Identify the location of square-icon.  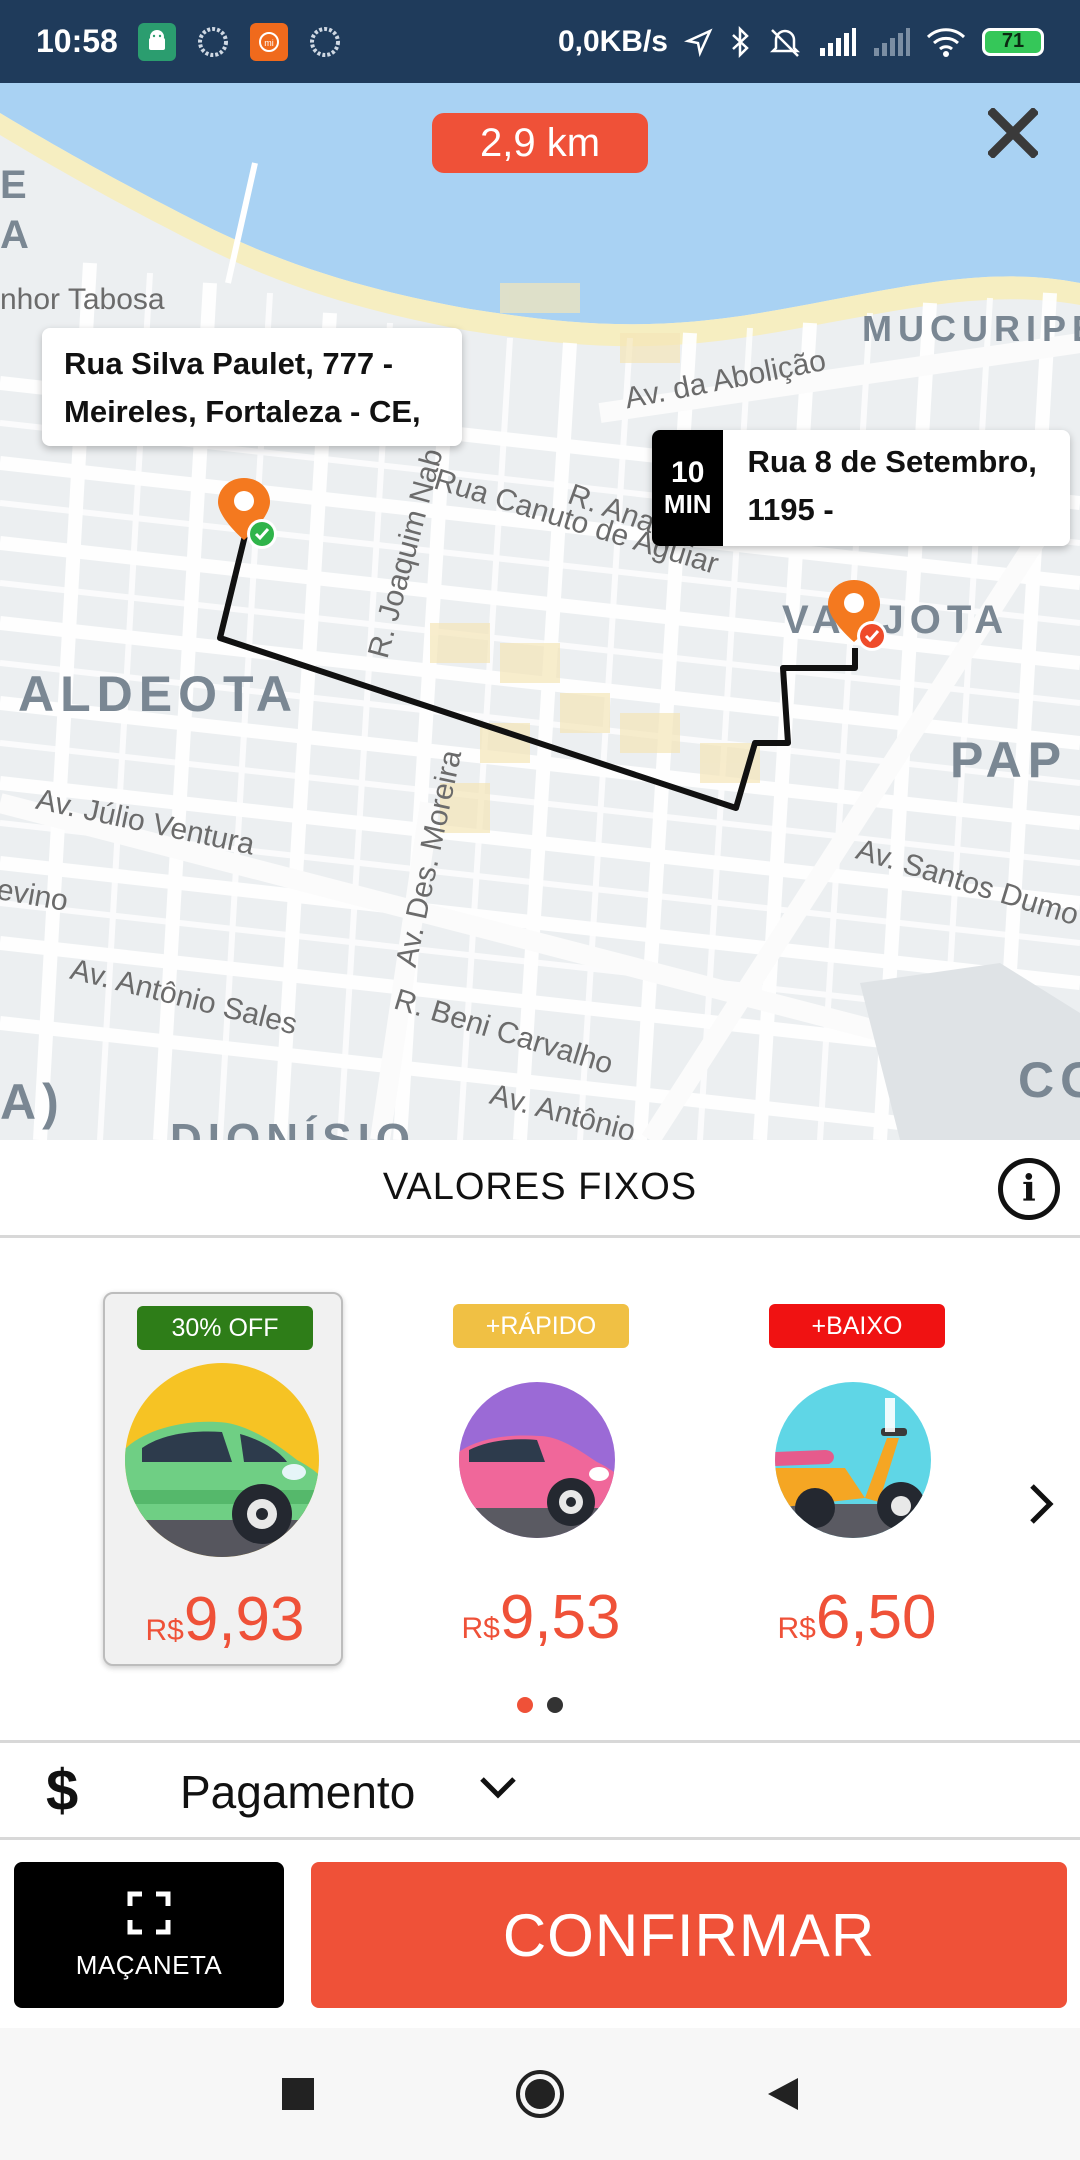
(298, 2094).